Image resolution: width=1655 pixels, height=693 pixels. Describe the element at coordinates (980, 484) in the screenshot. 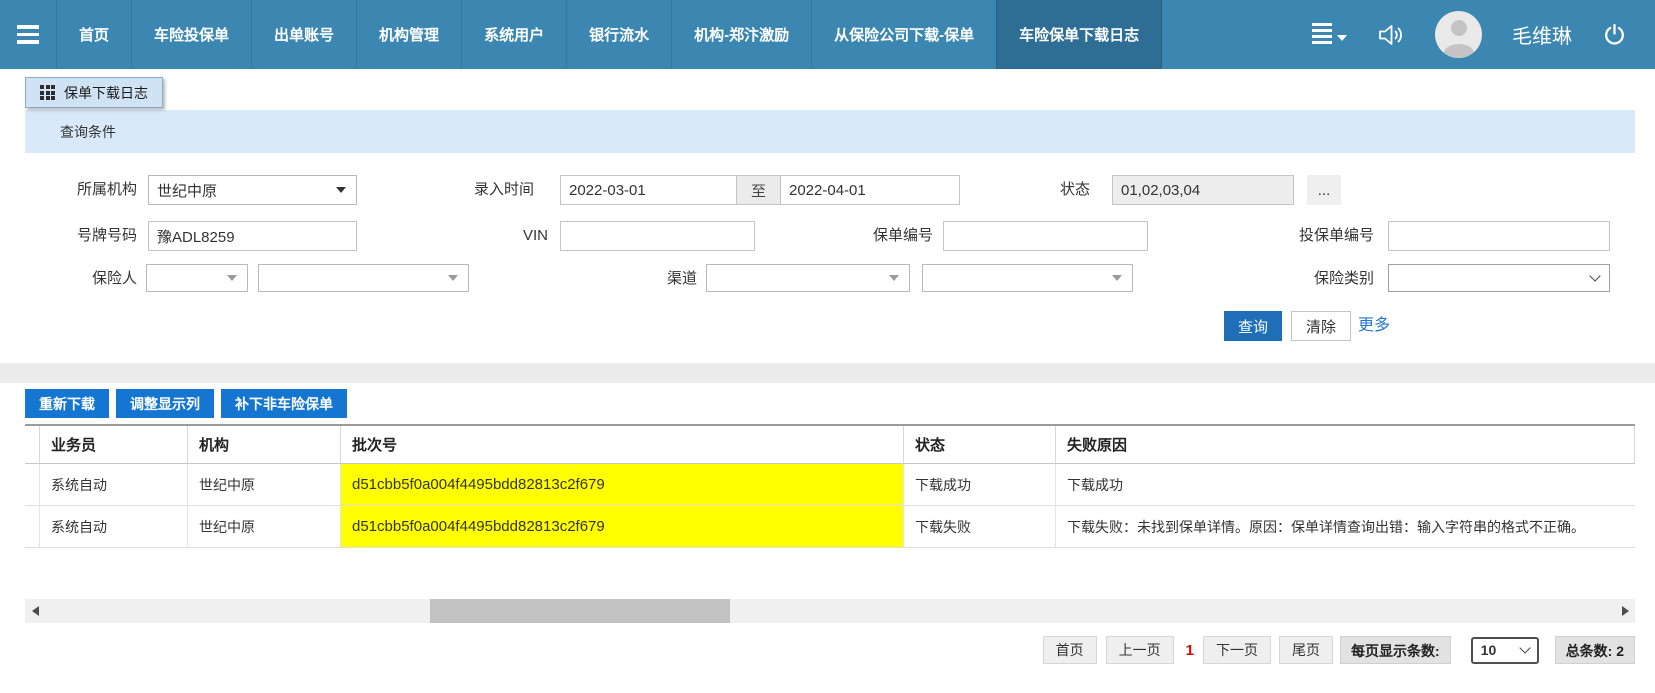

I see `row-status: 下载成功` at that location.